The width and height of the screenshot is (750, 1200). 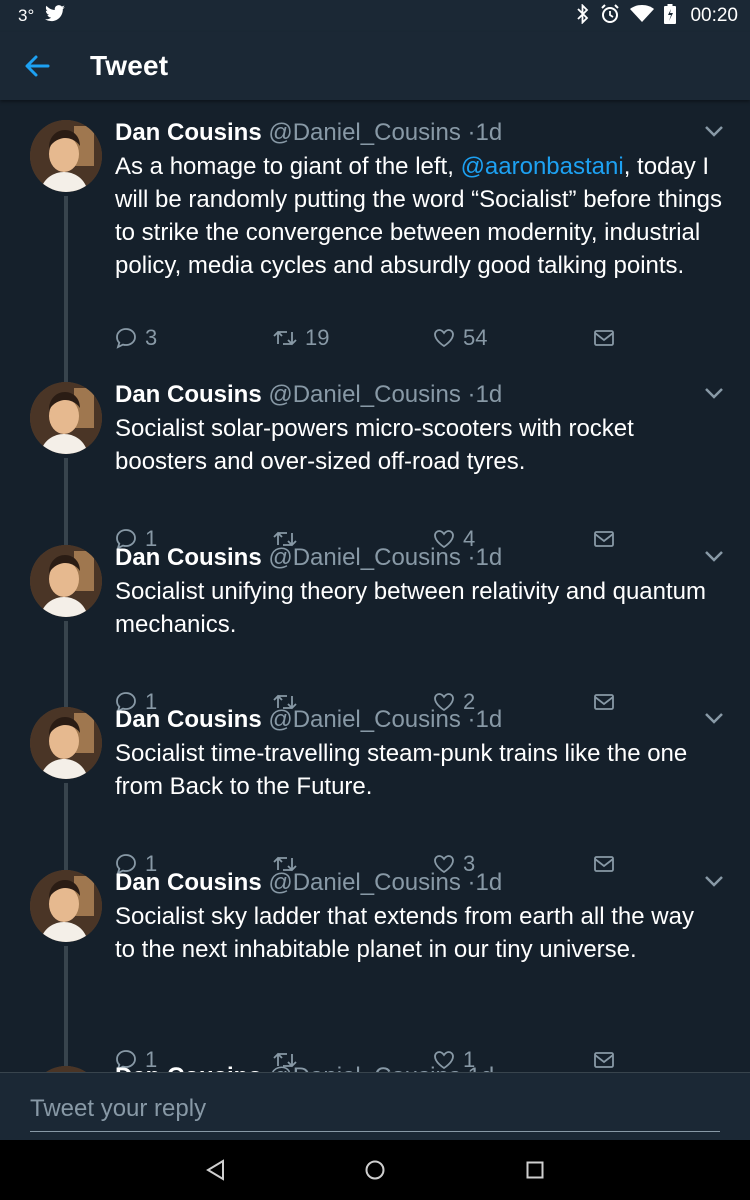 I want to click on reply-bar, so click(x=375, y=1106).